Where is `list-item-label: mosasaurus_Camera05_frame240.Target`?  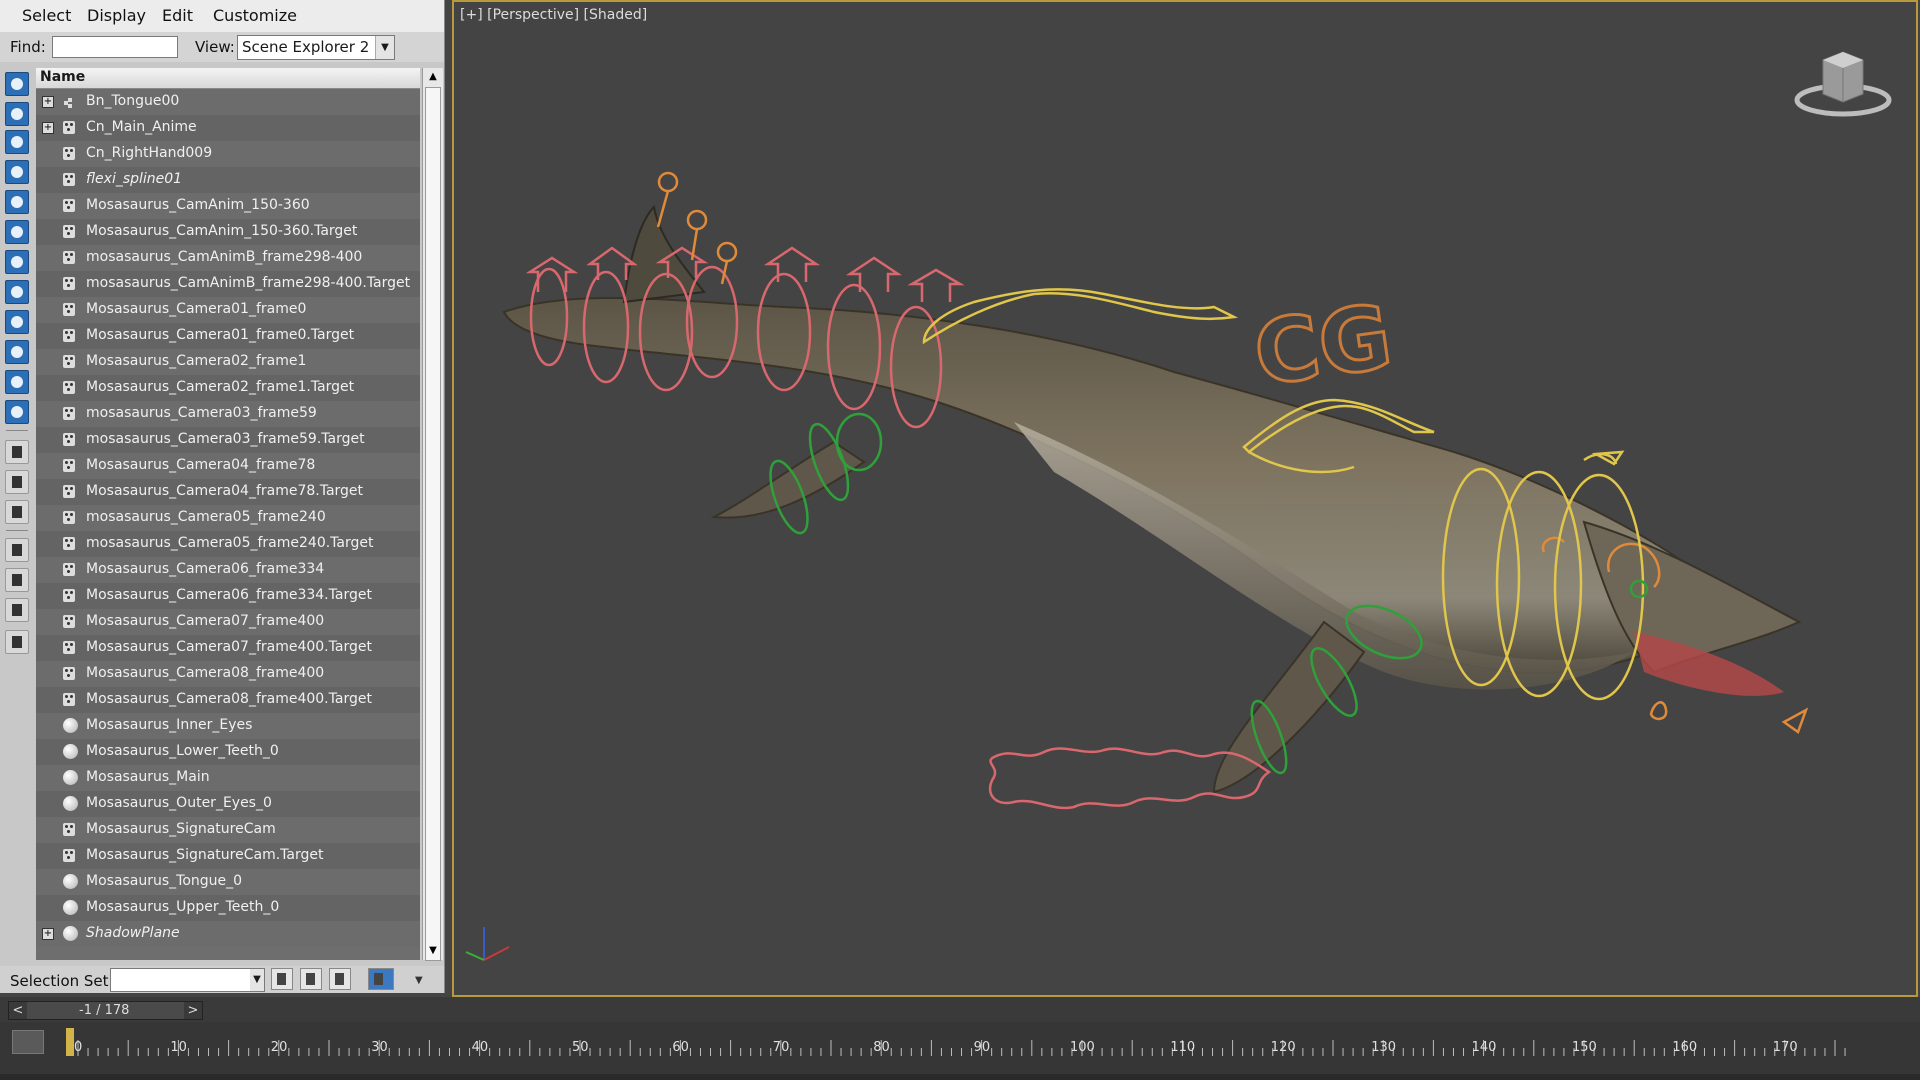
list-item-label: mosasaurus_Camera05_frame240.Target is located at coordinates (230, 543).